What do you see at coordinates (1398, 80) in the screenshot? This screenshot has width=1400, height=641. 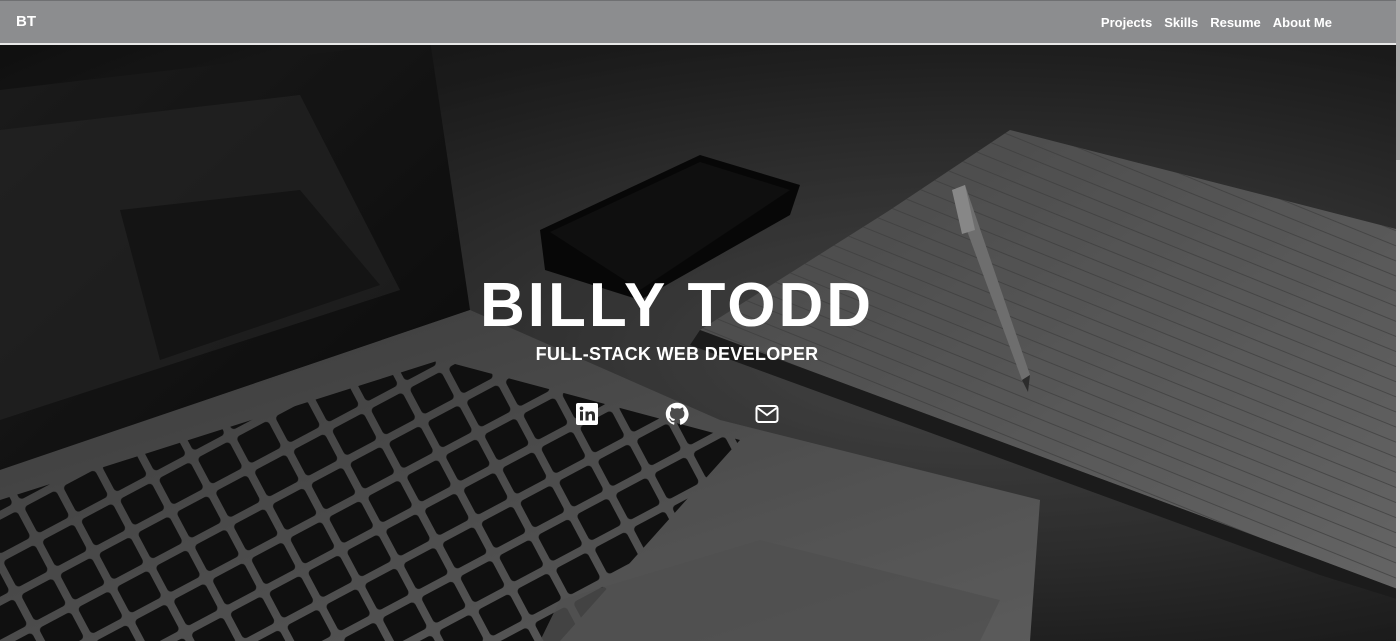 I see `page-scrollbar-thumb` at bounding box center [1398, 80].